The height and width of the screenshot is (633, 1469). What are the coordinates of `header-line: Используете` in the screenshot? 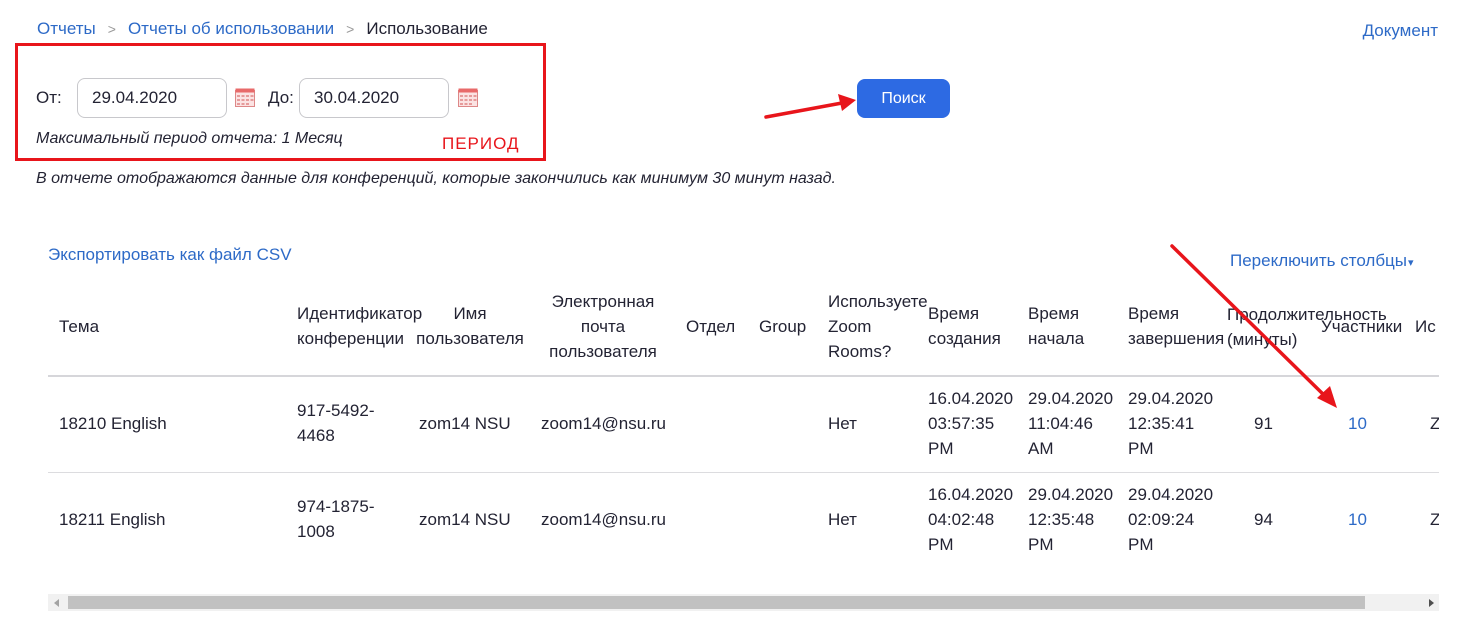 It's located at (878, 301).